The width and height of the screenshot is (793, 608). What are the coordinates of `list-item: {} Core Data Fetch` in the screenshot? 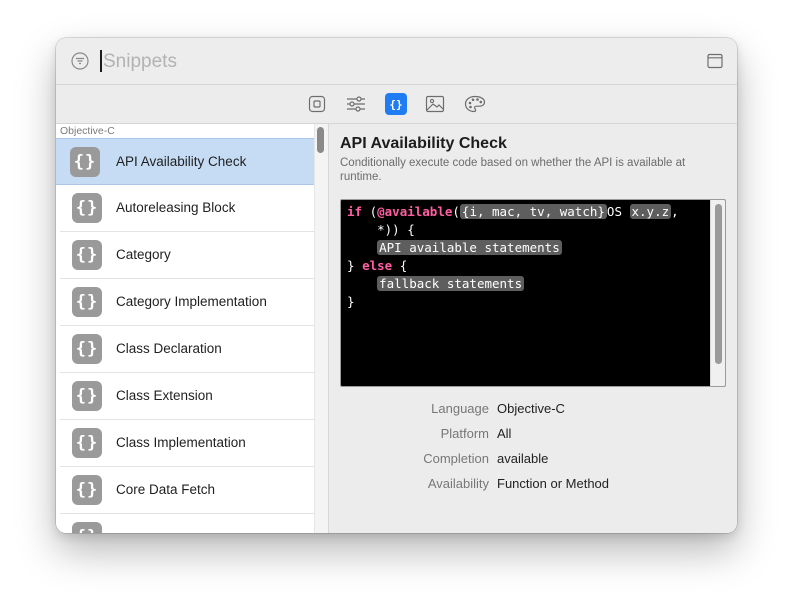 It's located at (187, 490).